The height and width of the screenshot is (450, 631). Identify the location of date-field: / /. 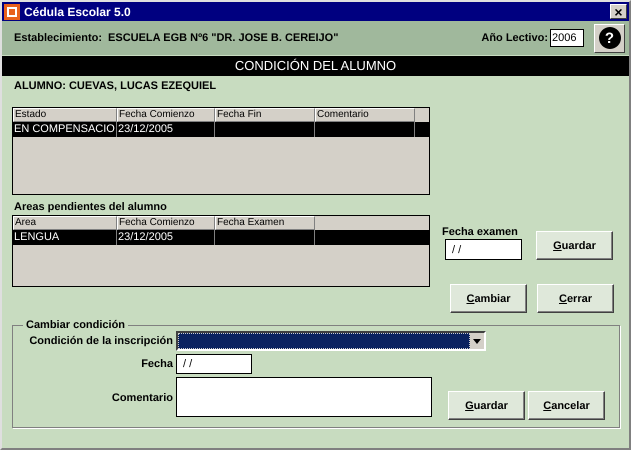
(214, 364).